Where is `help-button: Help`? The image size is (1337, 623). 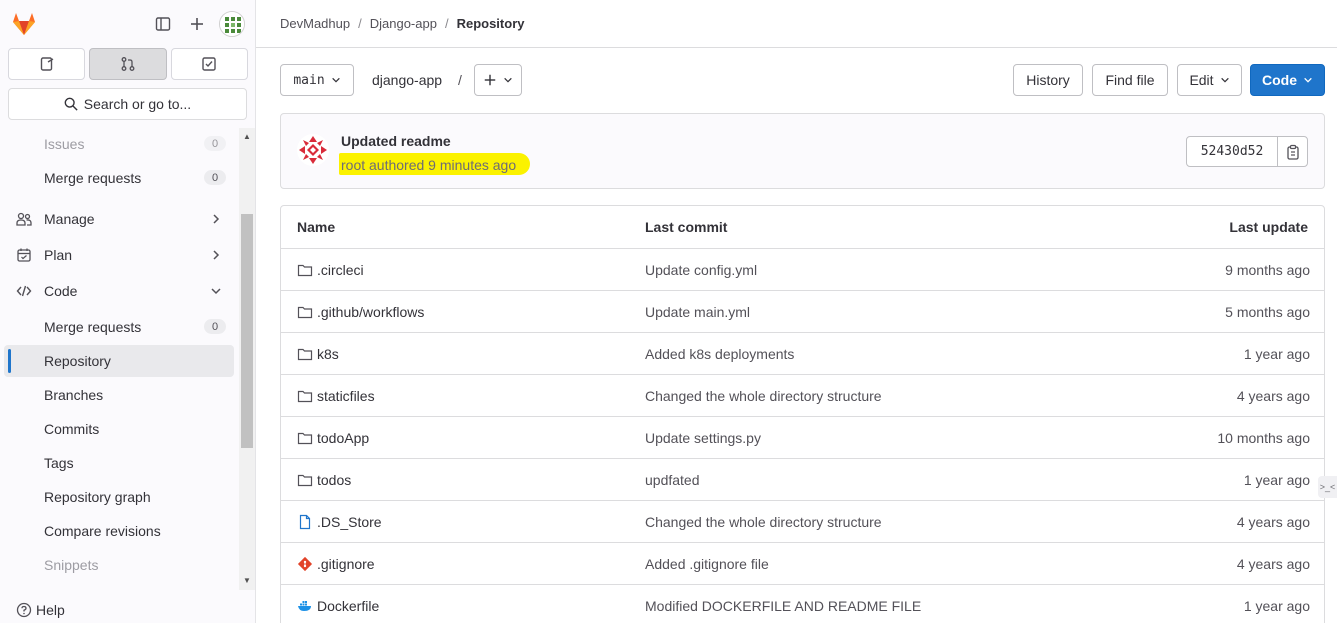 help-button: Help is located at coordinates (40, 610).